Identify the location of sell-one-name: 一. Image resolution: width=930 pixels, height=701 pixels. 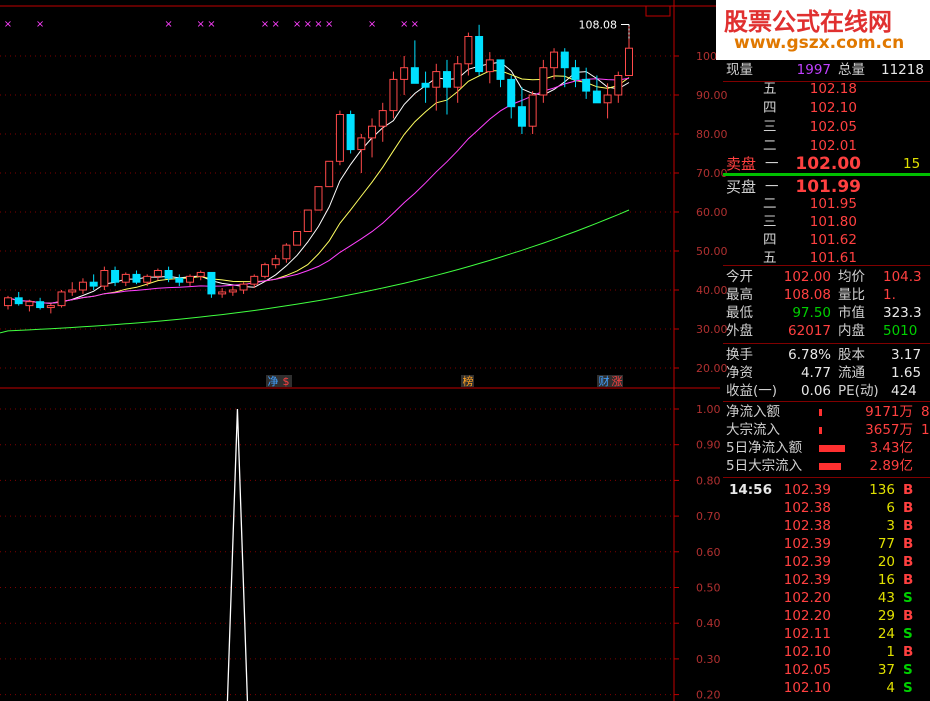
(772, 164).